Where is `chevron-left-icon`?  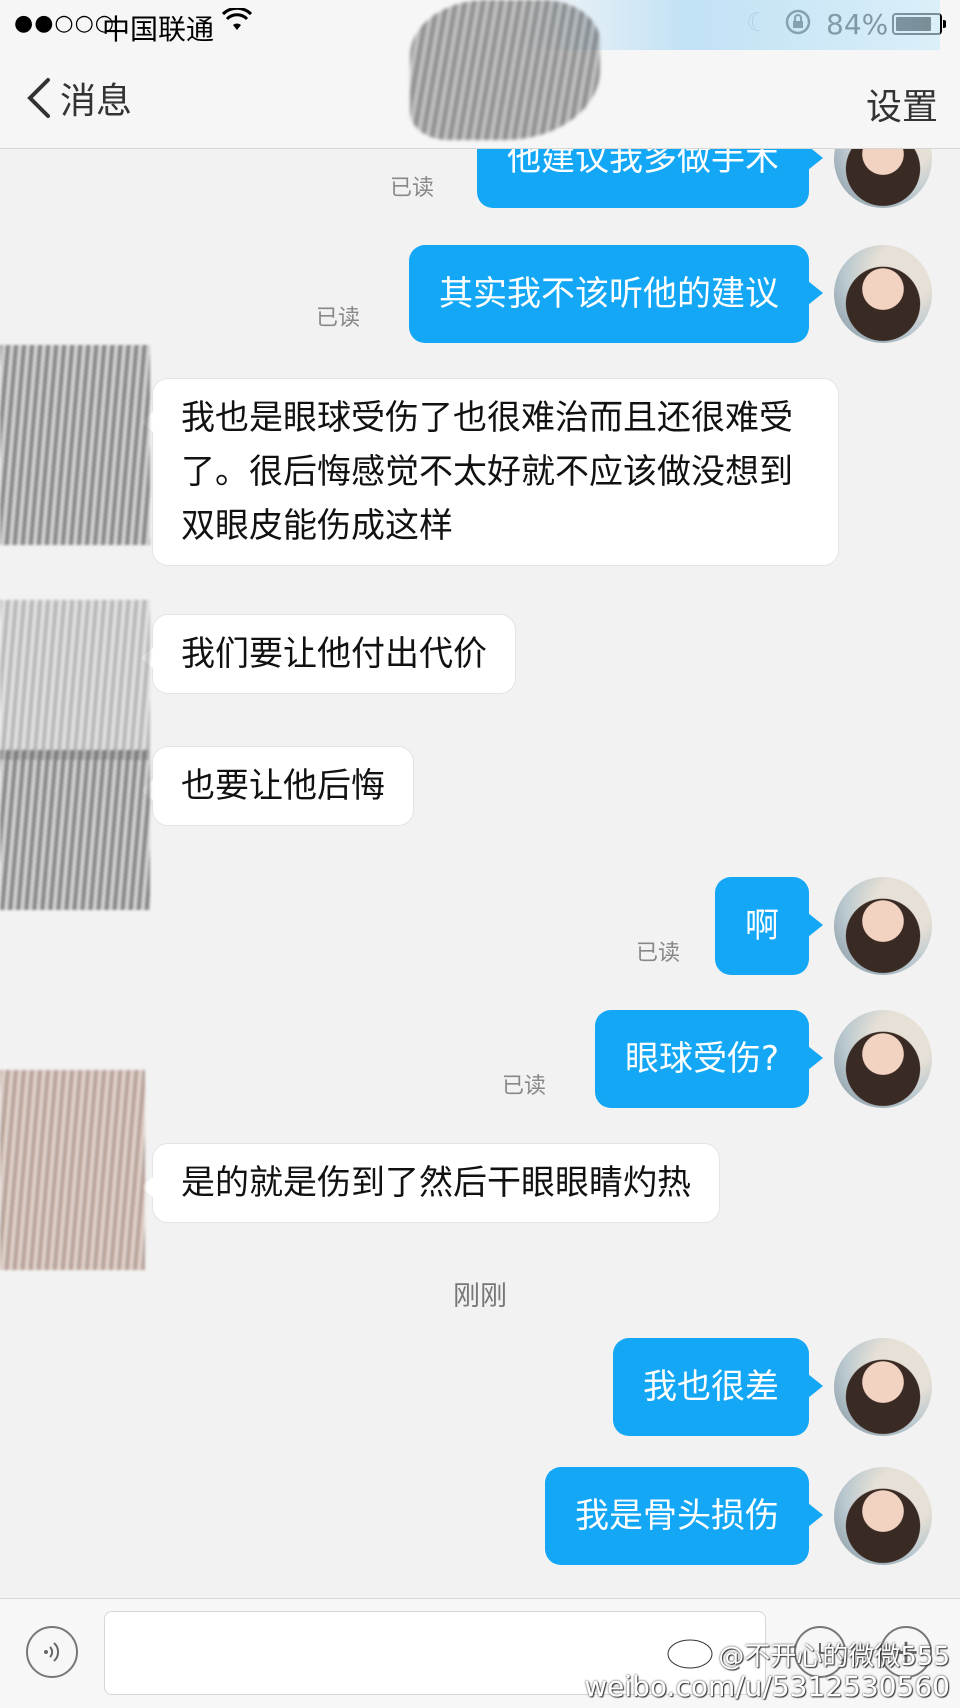
chevron-left-icon is located at coordinates (38, 98).